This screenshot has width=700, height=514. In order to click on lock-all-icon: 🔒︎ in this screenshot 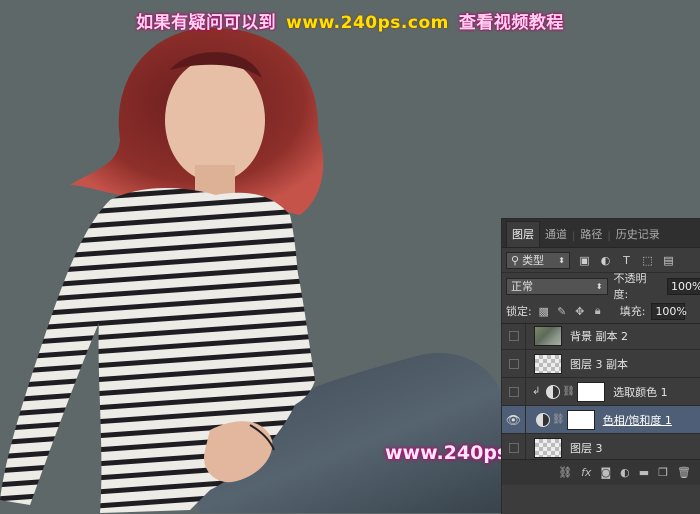, I will do `click(598, 310)`.